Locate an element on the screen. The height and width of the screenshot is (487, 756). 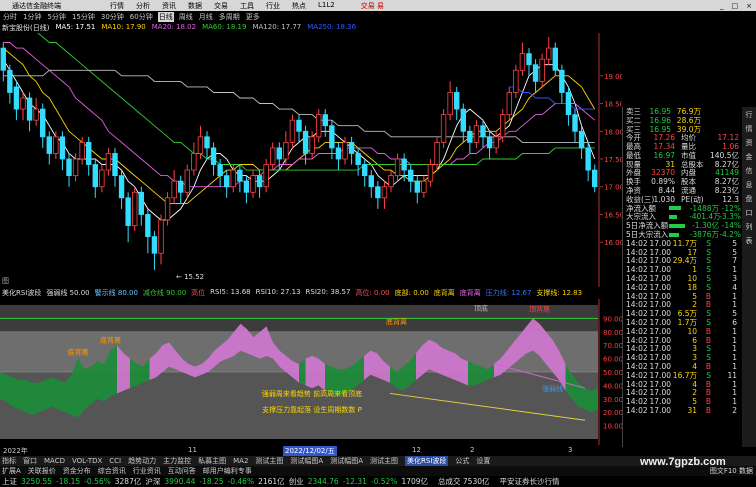
index-change: -12.31 is located at coordinates (354, 481).